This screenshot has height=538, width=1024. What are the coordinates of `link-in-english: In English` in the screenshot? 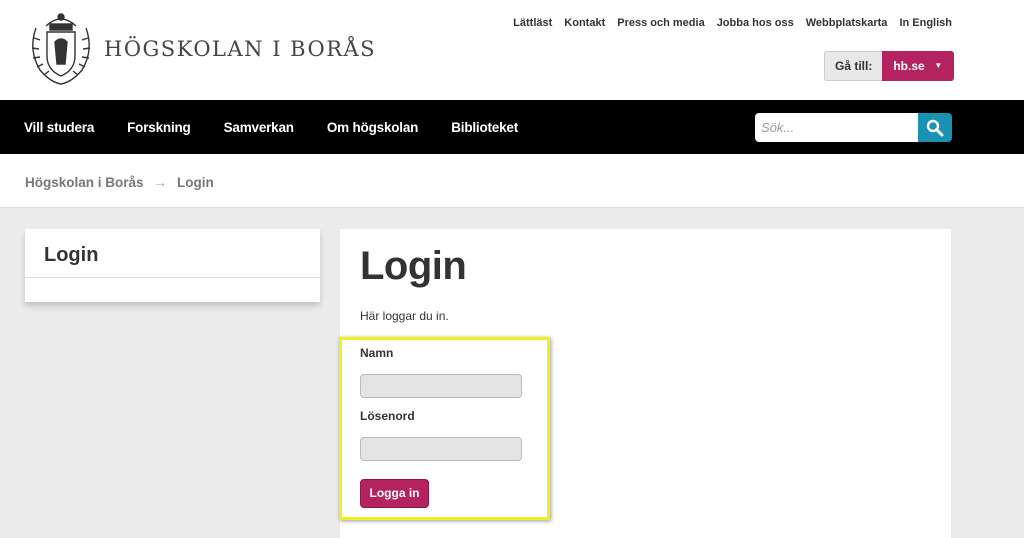 It's located at (925, 23).